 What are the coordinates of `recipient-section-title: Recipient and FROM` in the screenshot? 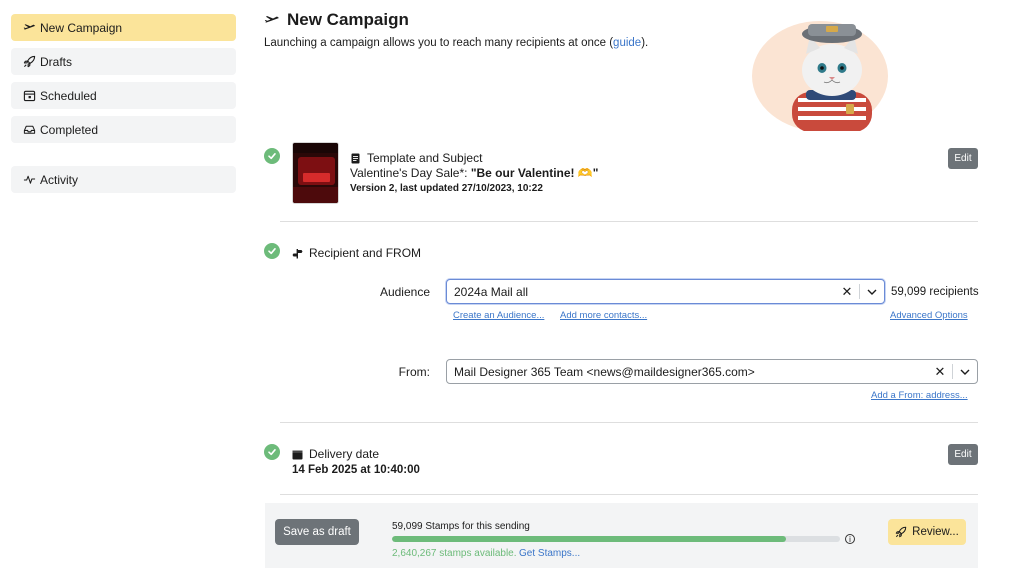 It's located at (356, 253).